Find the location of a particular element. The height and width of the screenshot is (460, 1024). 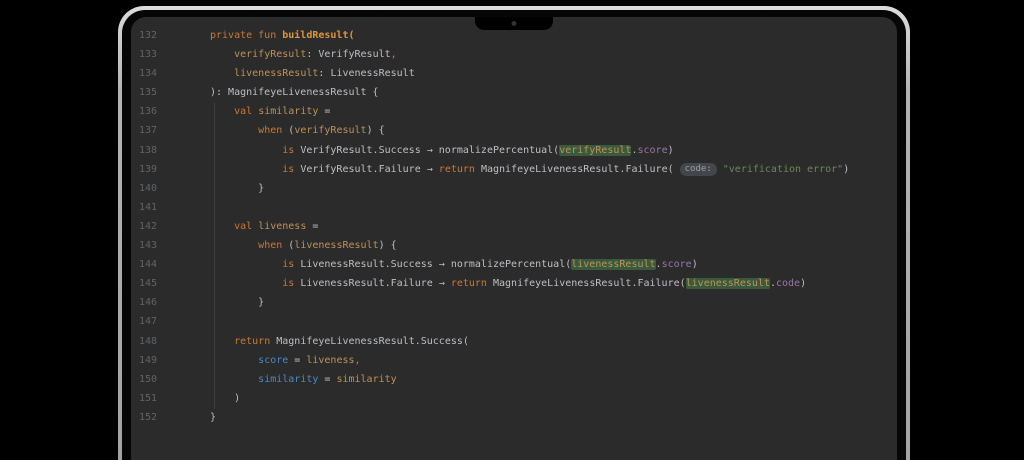

code-line: 142 val liveness = is located at coordinates (518, 226).